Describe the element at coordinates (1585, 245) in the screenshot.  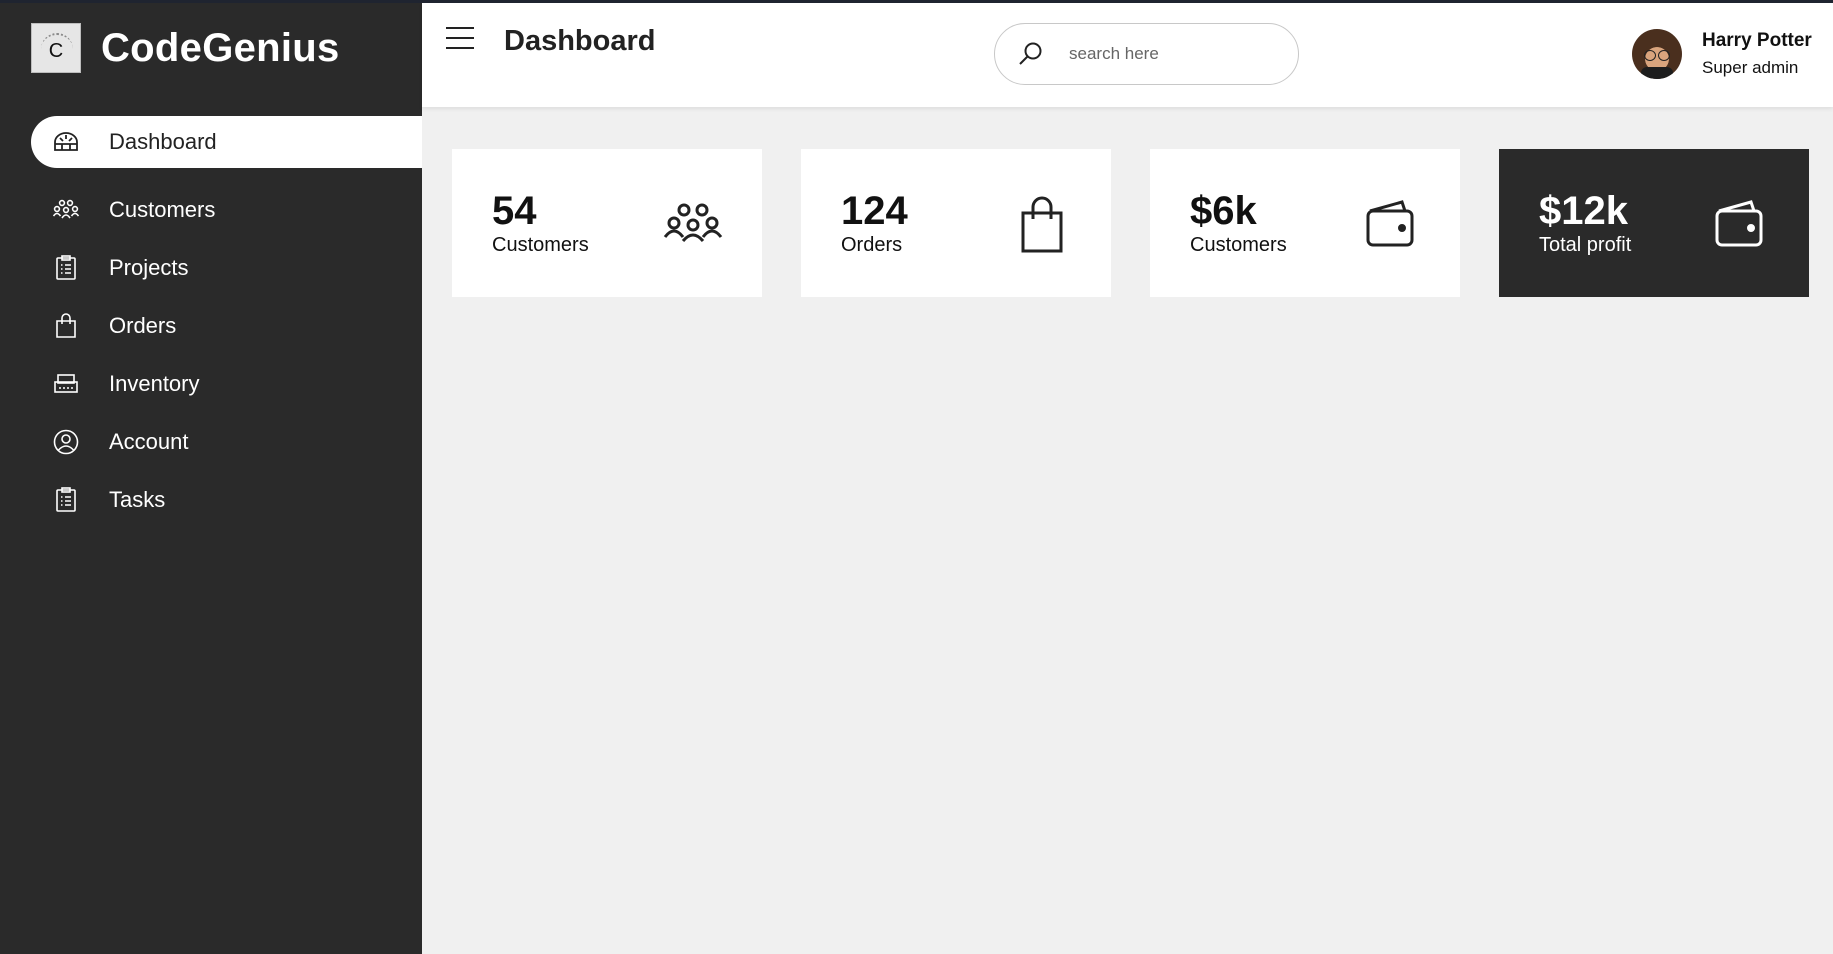
I see `stat-label: Total profit` at that location.